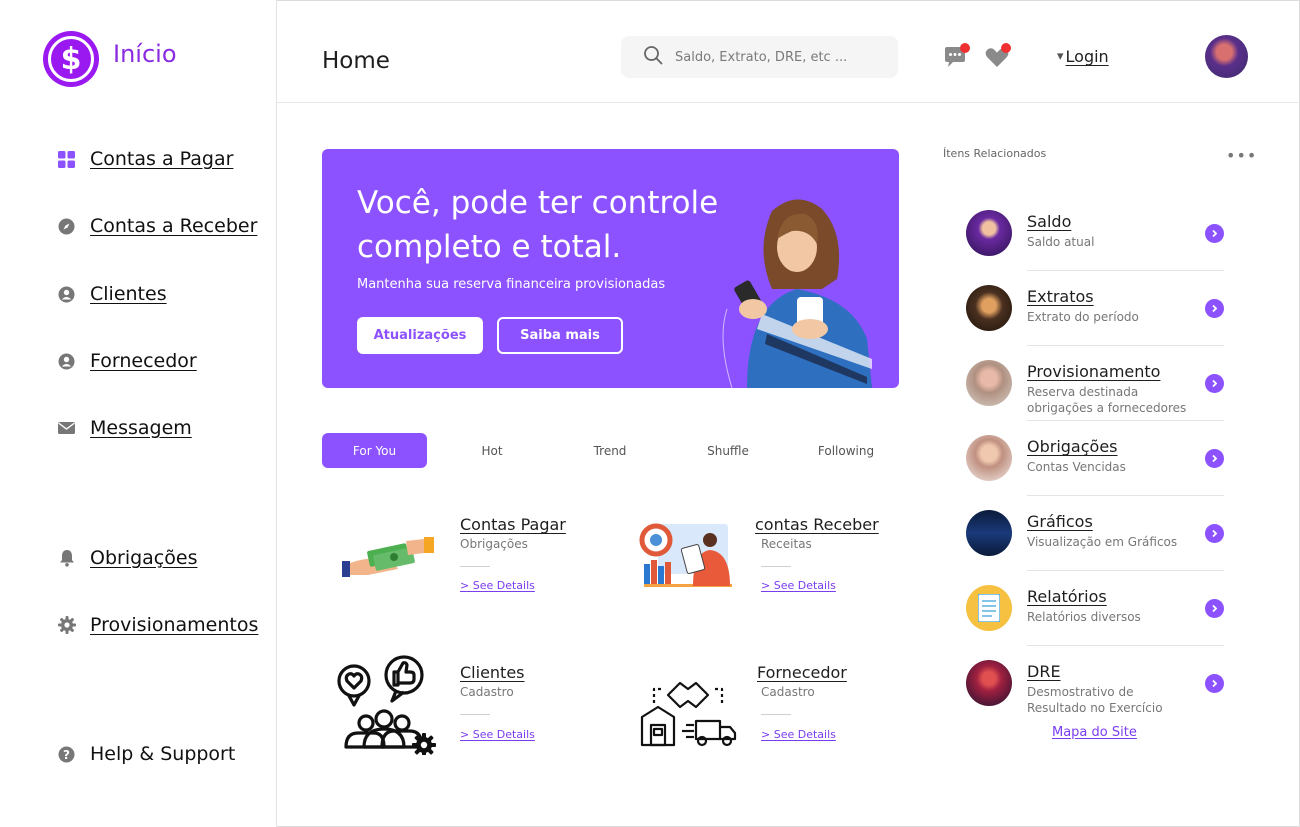  Describe the element at coordinates (492, 450) in the screenshot. I see `tab-hot: Hot` at that location.